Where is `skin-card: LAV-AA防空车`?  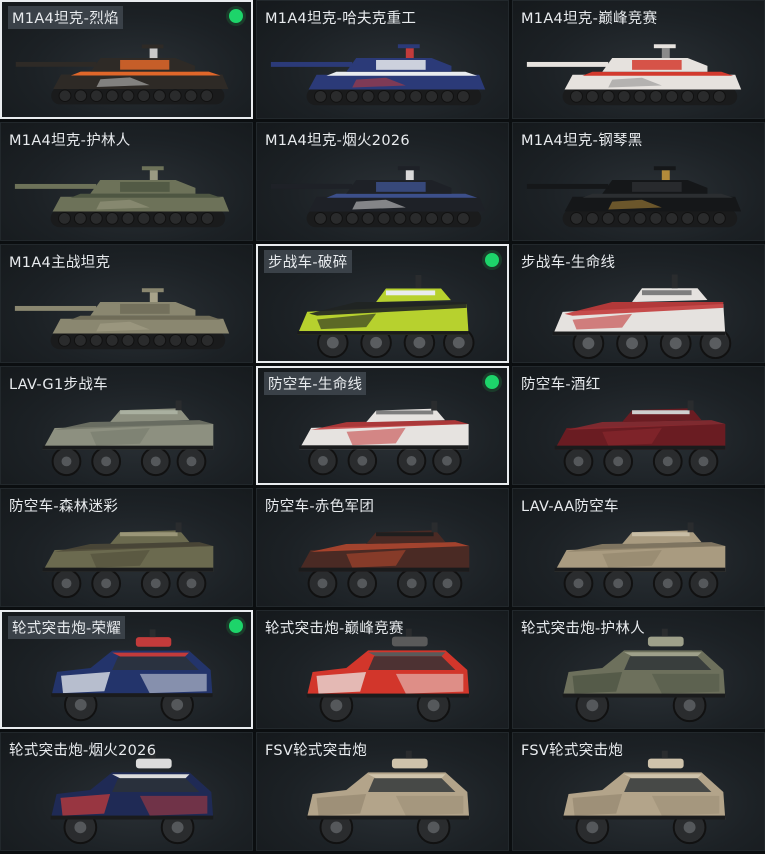
skin-card: LAV-AA防空车 is located at coordinates (638, 547).